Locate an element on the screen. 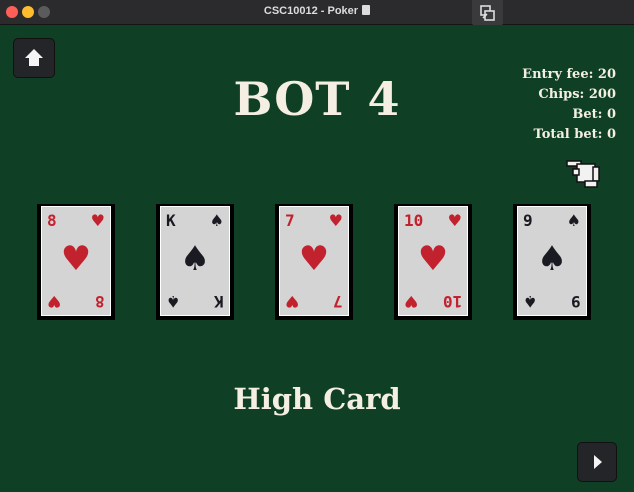 This screenshot has height=492, width=634. restore-window-button is located at coordinates (487, 14).